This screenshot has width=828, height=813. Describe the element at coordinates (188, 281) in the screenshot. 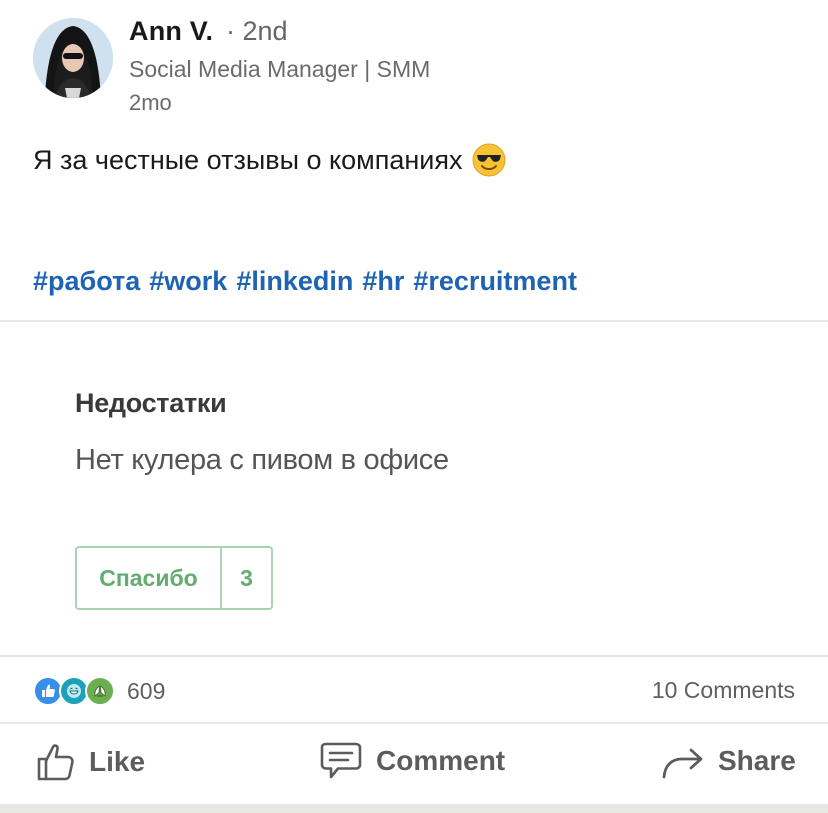

I see `hashtag-work: #work` at that location.